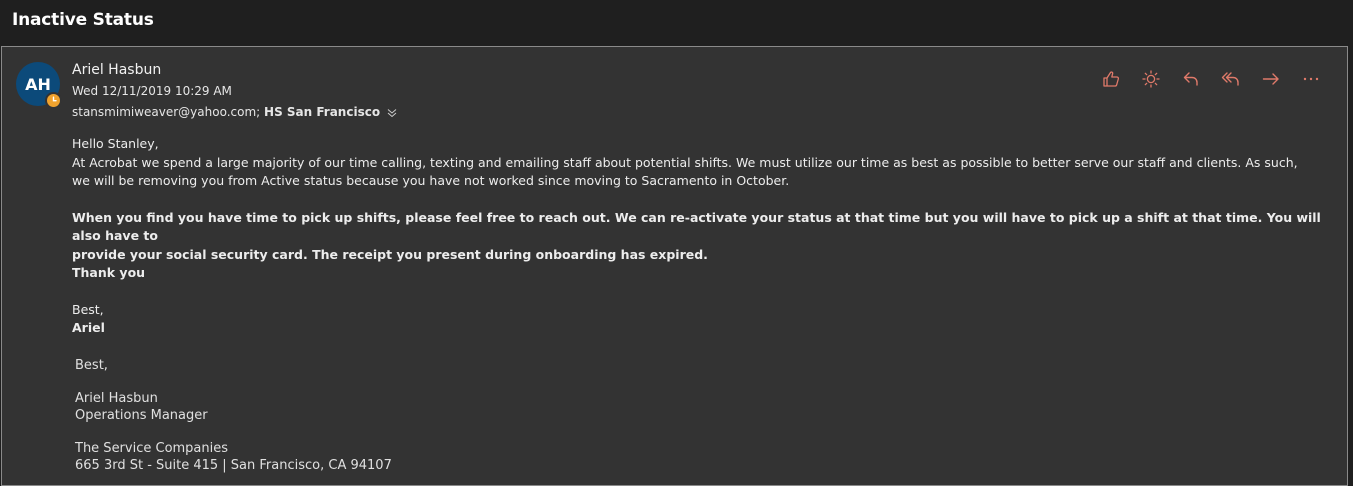 Image resolution: width=1353 pixels, height=486 pixels. What do you see at coordinates (88, 327) in the screenshot?
I see `closing-name: Ariel` at bounding box center [88, 327].